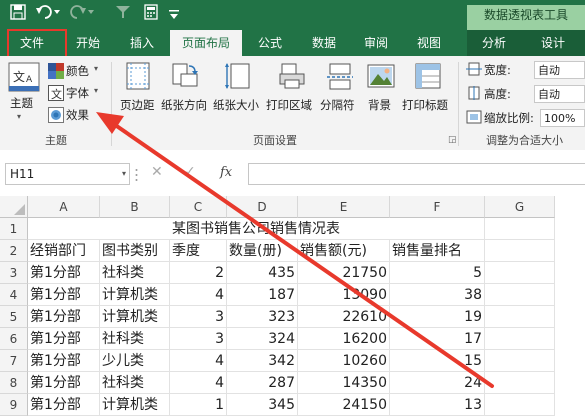 The height and width of the screenshot is (416, 585). I want to click on cell-a9: 第1分部, so click(64, 405).